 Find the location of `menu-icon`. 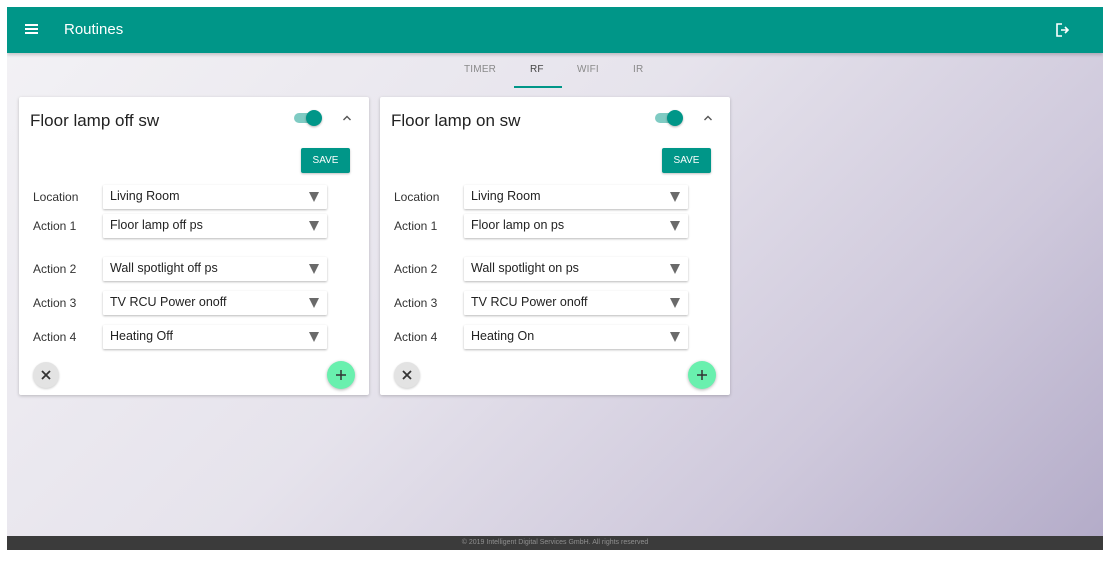

menu-icon is located at coordinates (32, 29).